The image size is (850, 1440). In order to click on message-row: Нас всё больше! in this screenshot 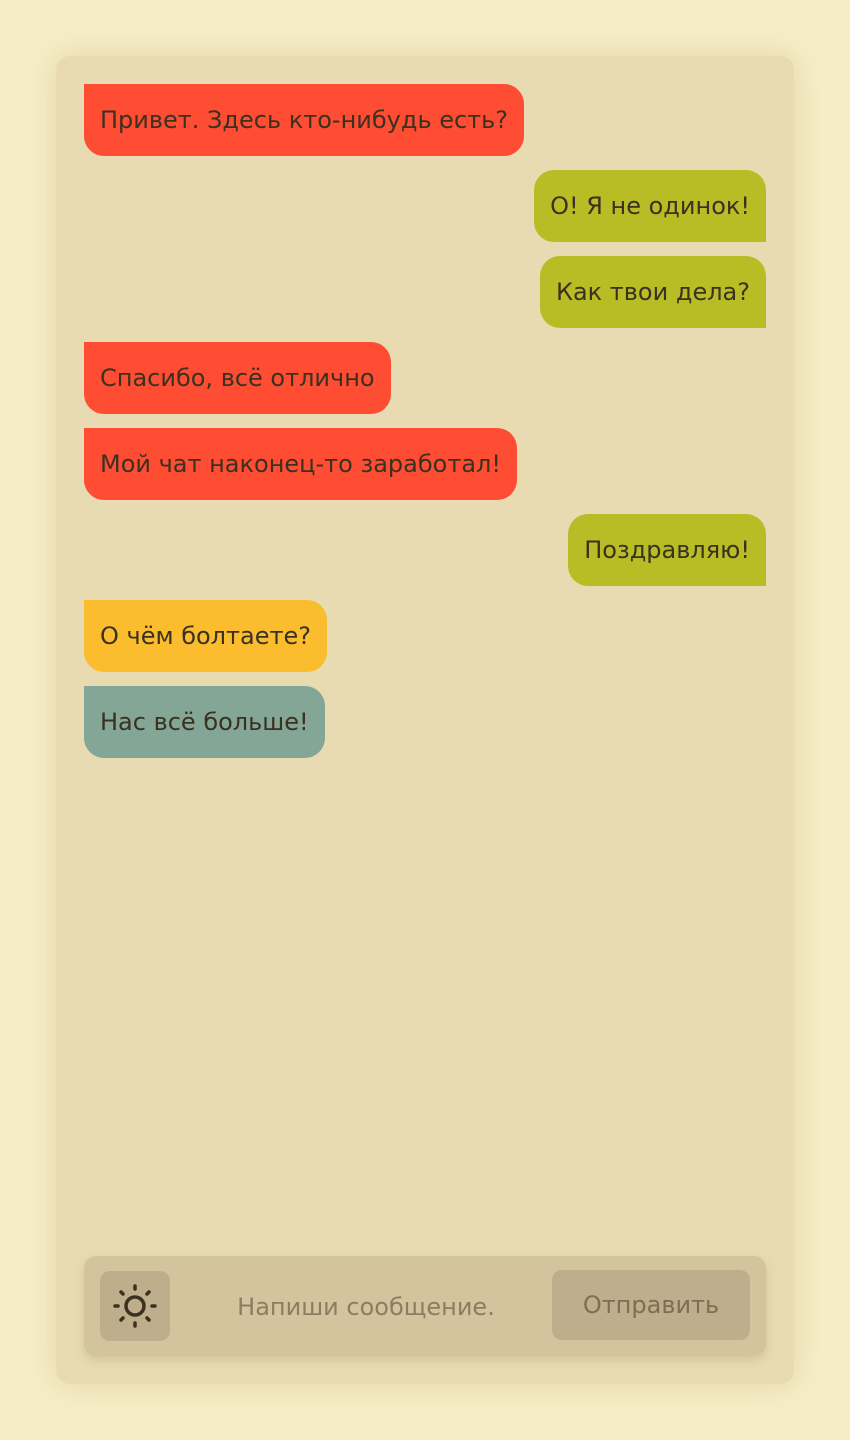, I will do `click(425, 722)`.